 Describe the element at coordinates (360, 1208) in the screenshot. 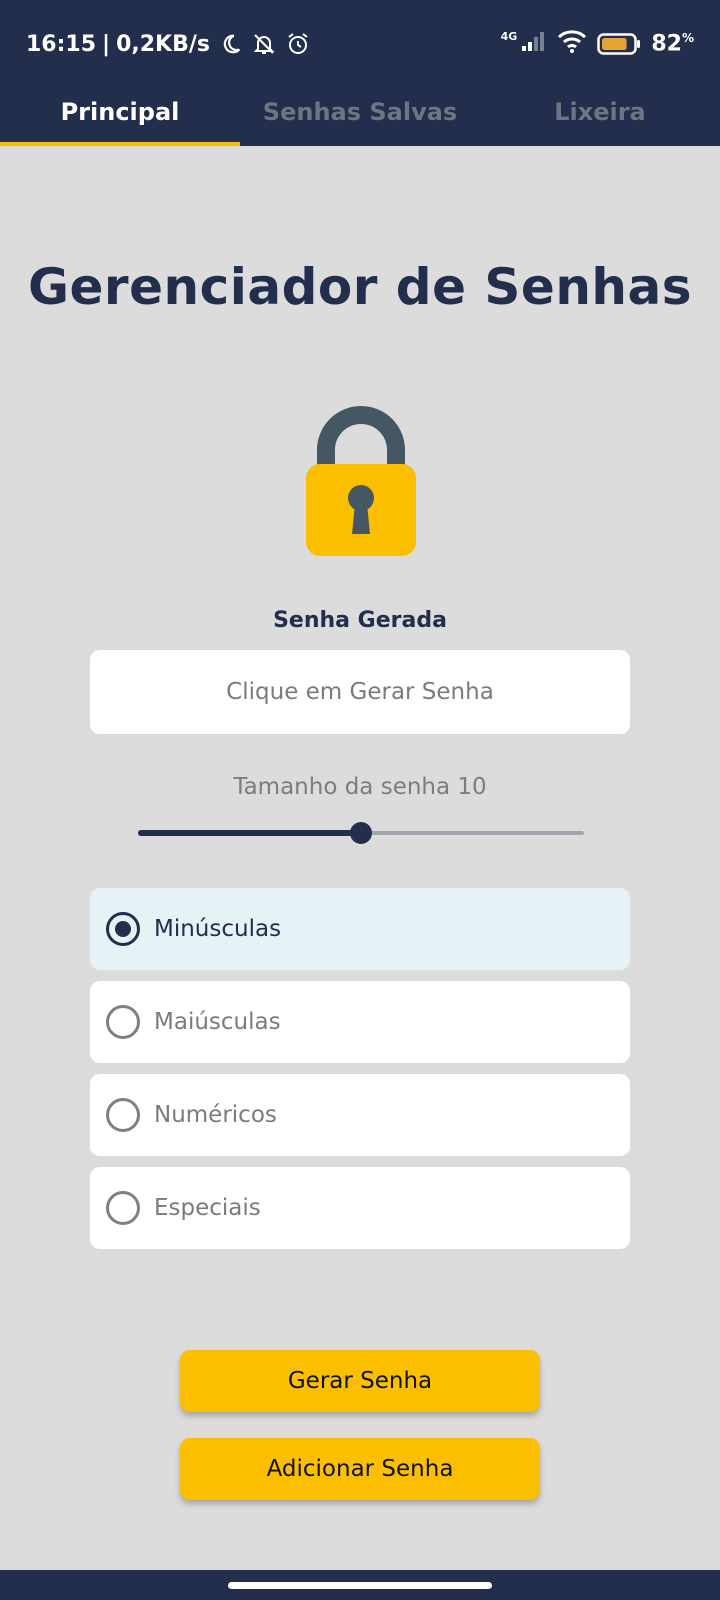

I see `option-especiais: Especiais` at that location.